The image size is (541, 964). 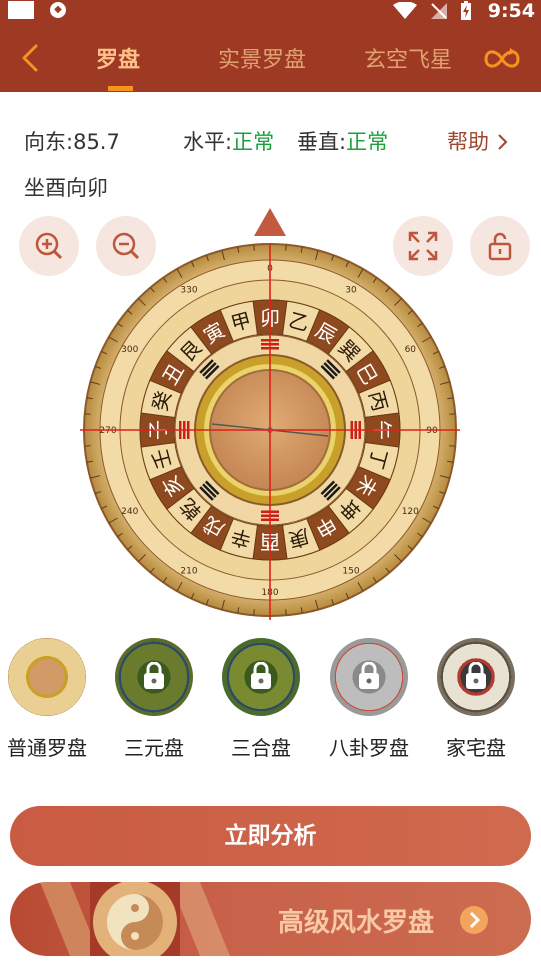 What do you see at coordinates (476, 748) in the screenshot?
I see `compass-type-label: 家宅盘` at bounding box center [476, 748].